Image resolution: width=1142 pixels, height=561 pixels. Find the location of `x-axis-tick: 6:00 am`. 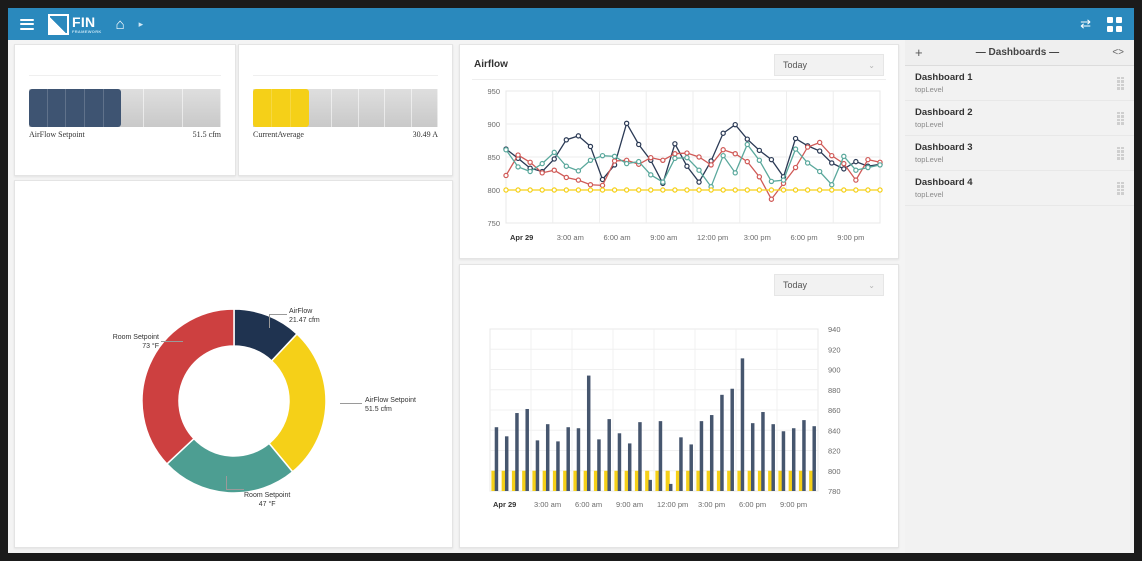

x-axis-tick: 6:00 am is located at coordinates (588, 504).